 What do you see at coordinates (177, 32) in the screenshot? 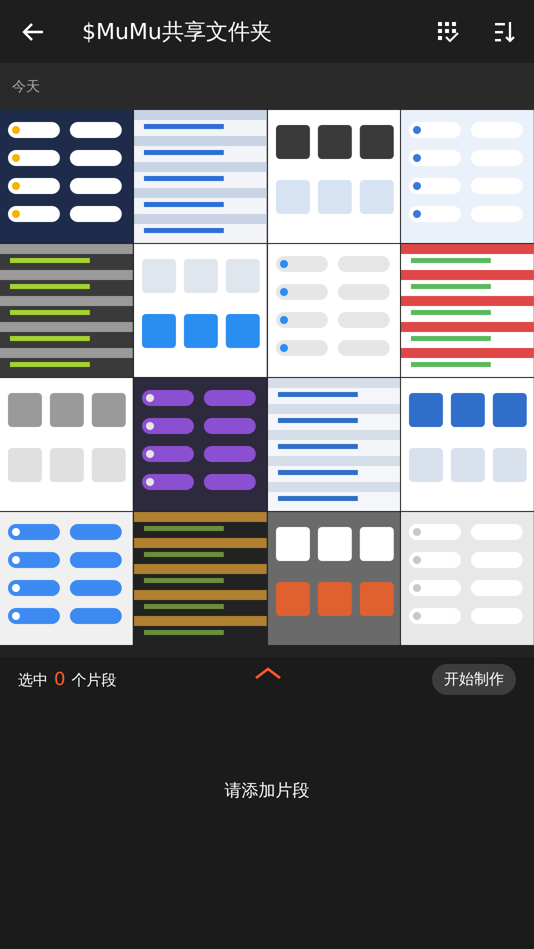
I see `page-title: $MuMu共享文件夹` at bounding box center [177, 32].